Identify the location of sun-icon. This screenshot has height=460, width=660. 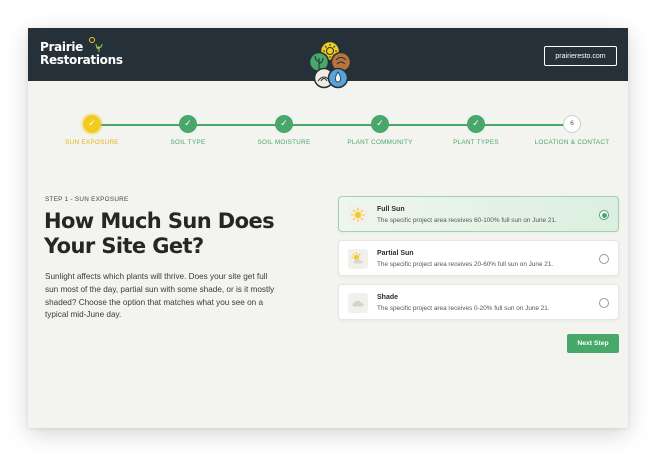
(358, 215).